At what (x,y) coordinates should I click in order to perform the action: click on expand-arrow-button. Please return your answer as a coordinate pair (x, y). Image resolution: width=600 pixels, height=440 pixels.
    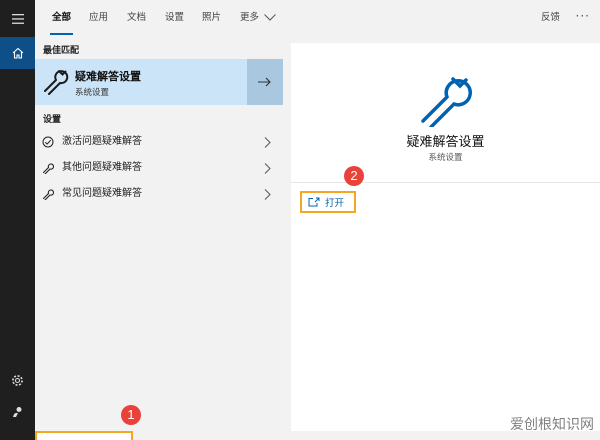
    Looking at the image, I should click on (265, 82).